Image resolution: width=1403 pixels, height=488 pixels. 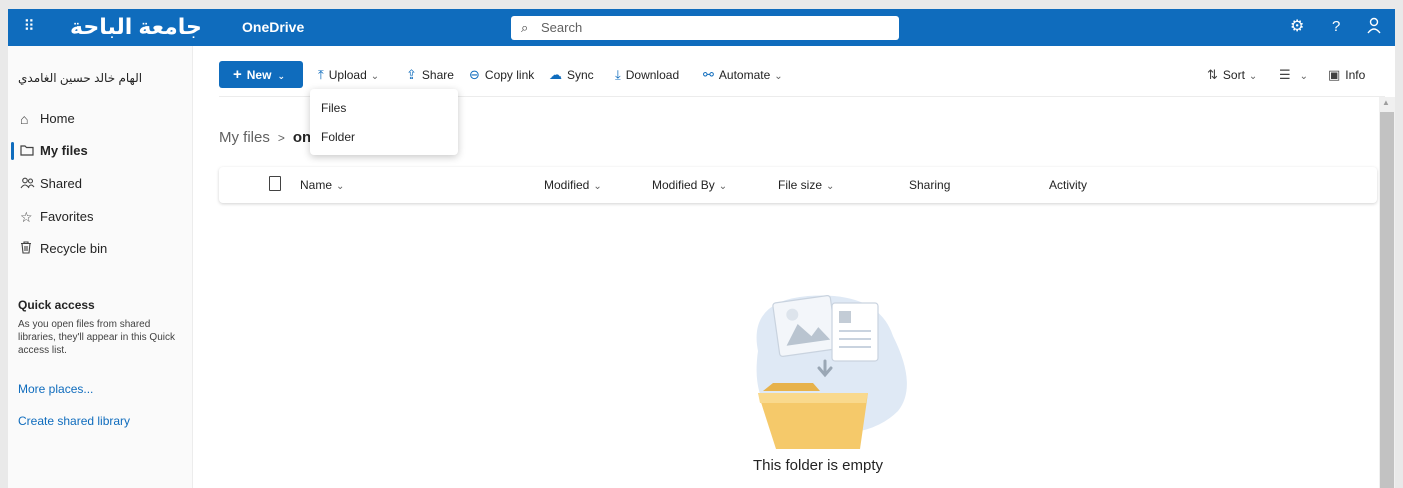 What do you see at coordinates (136, 27) in the screenshot?
I see `org-name: جامعة الباحة` at bounding box center [136, 27].